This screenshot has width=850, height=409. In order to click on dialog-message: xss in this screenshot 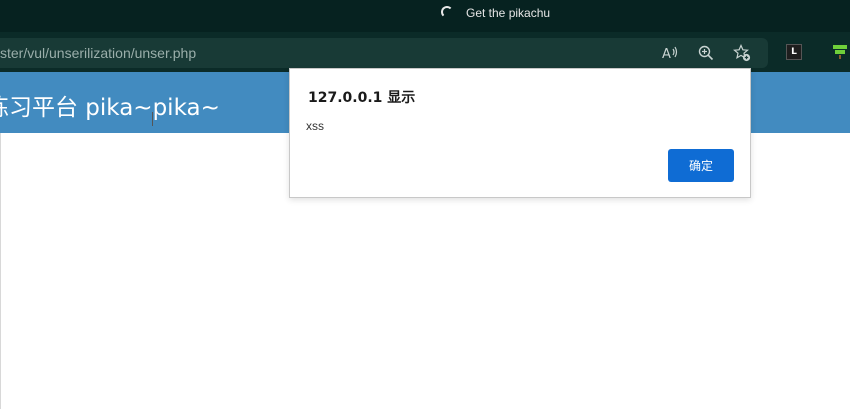, I will do `click(315, 126)`.